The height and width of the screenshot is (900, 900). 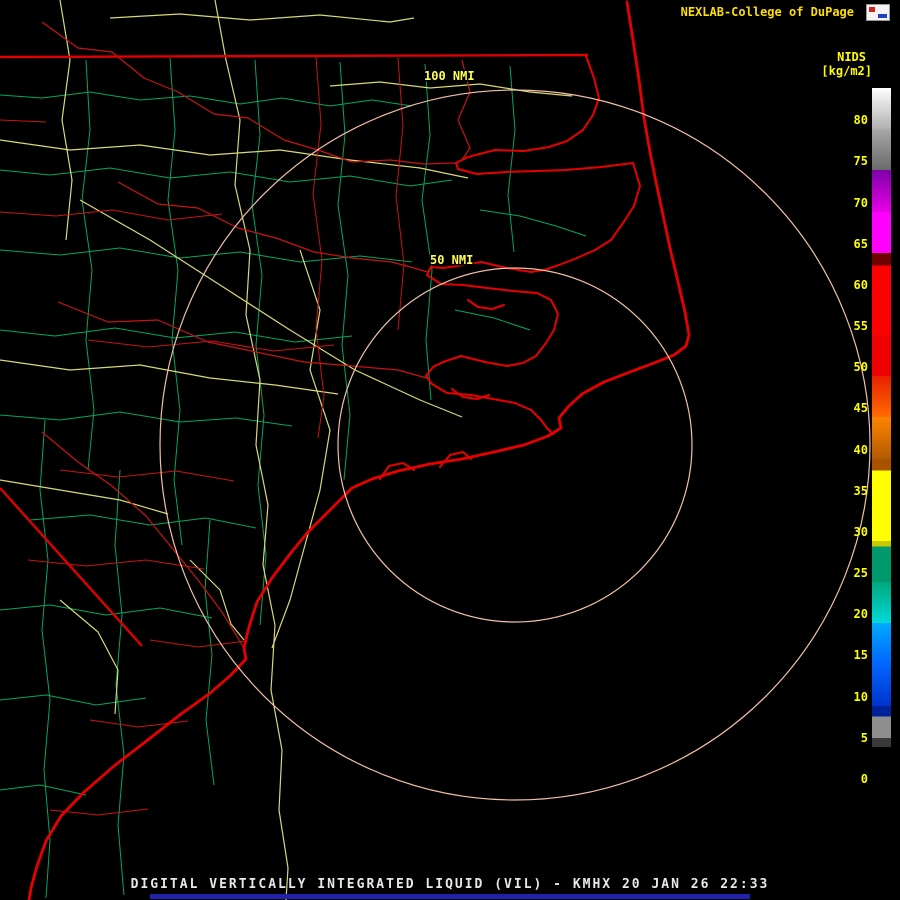 I want to click on header-logo-icon, so click(x=878, y=12).